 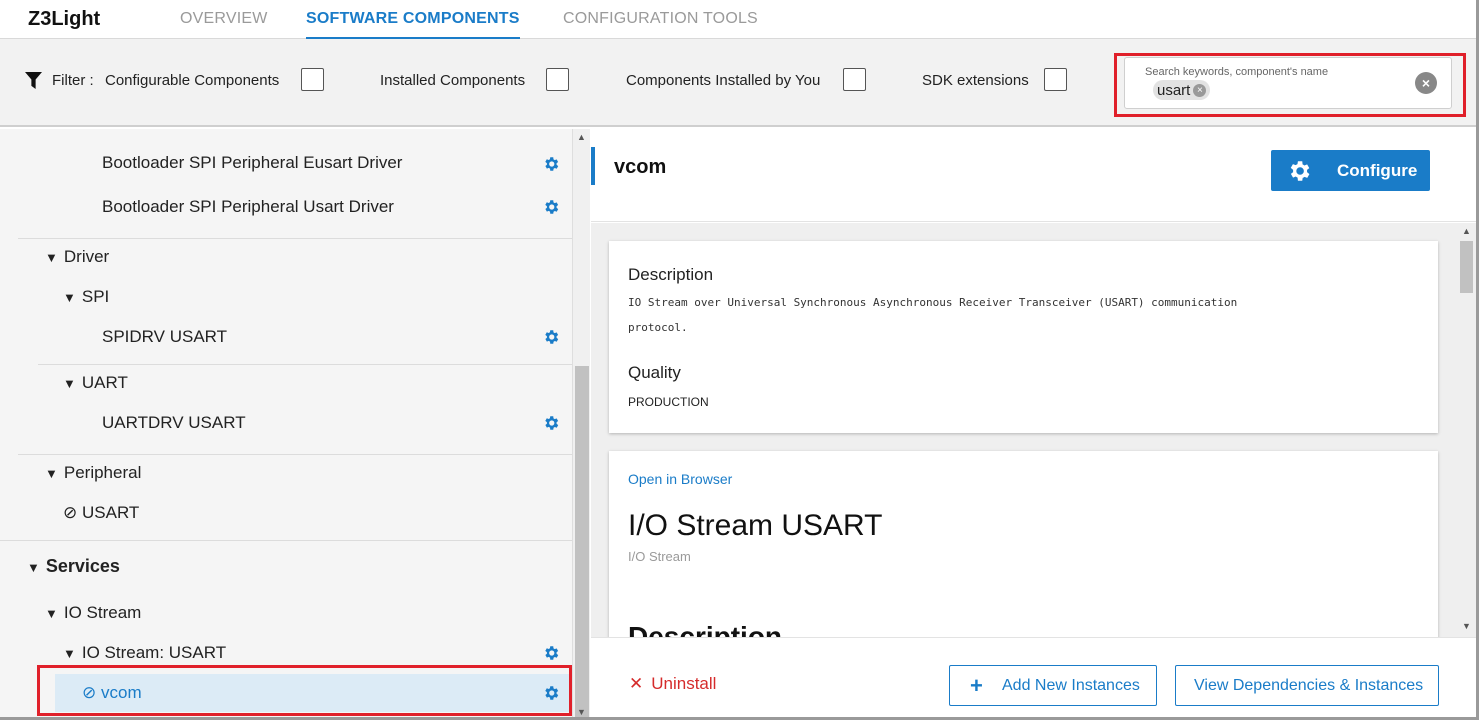 I want to click on selection-highlight, so click(x=304, y=690).